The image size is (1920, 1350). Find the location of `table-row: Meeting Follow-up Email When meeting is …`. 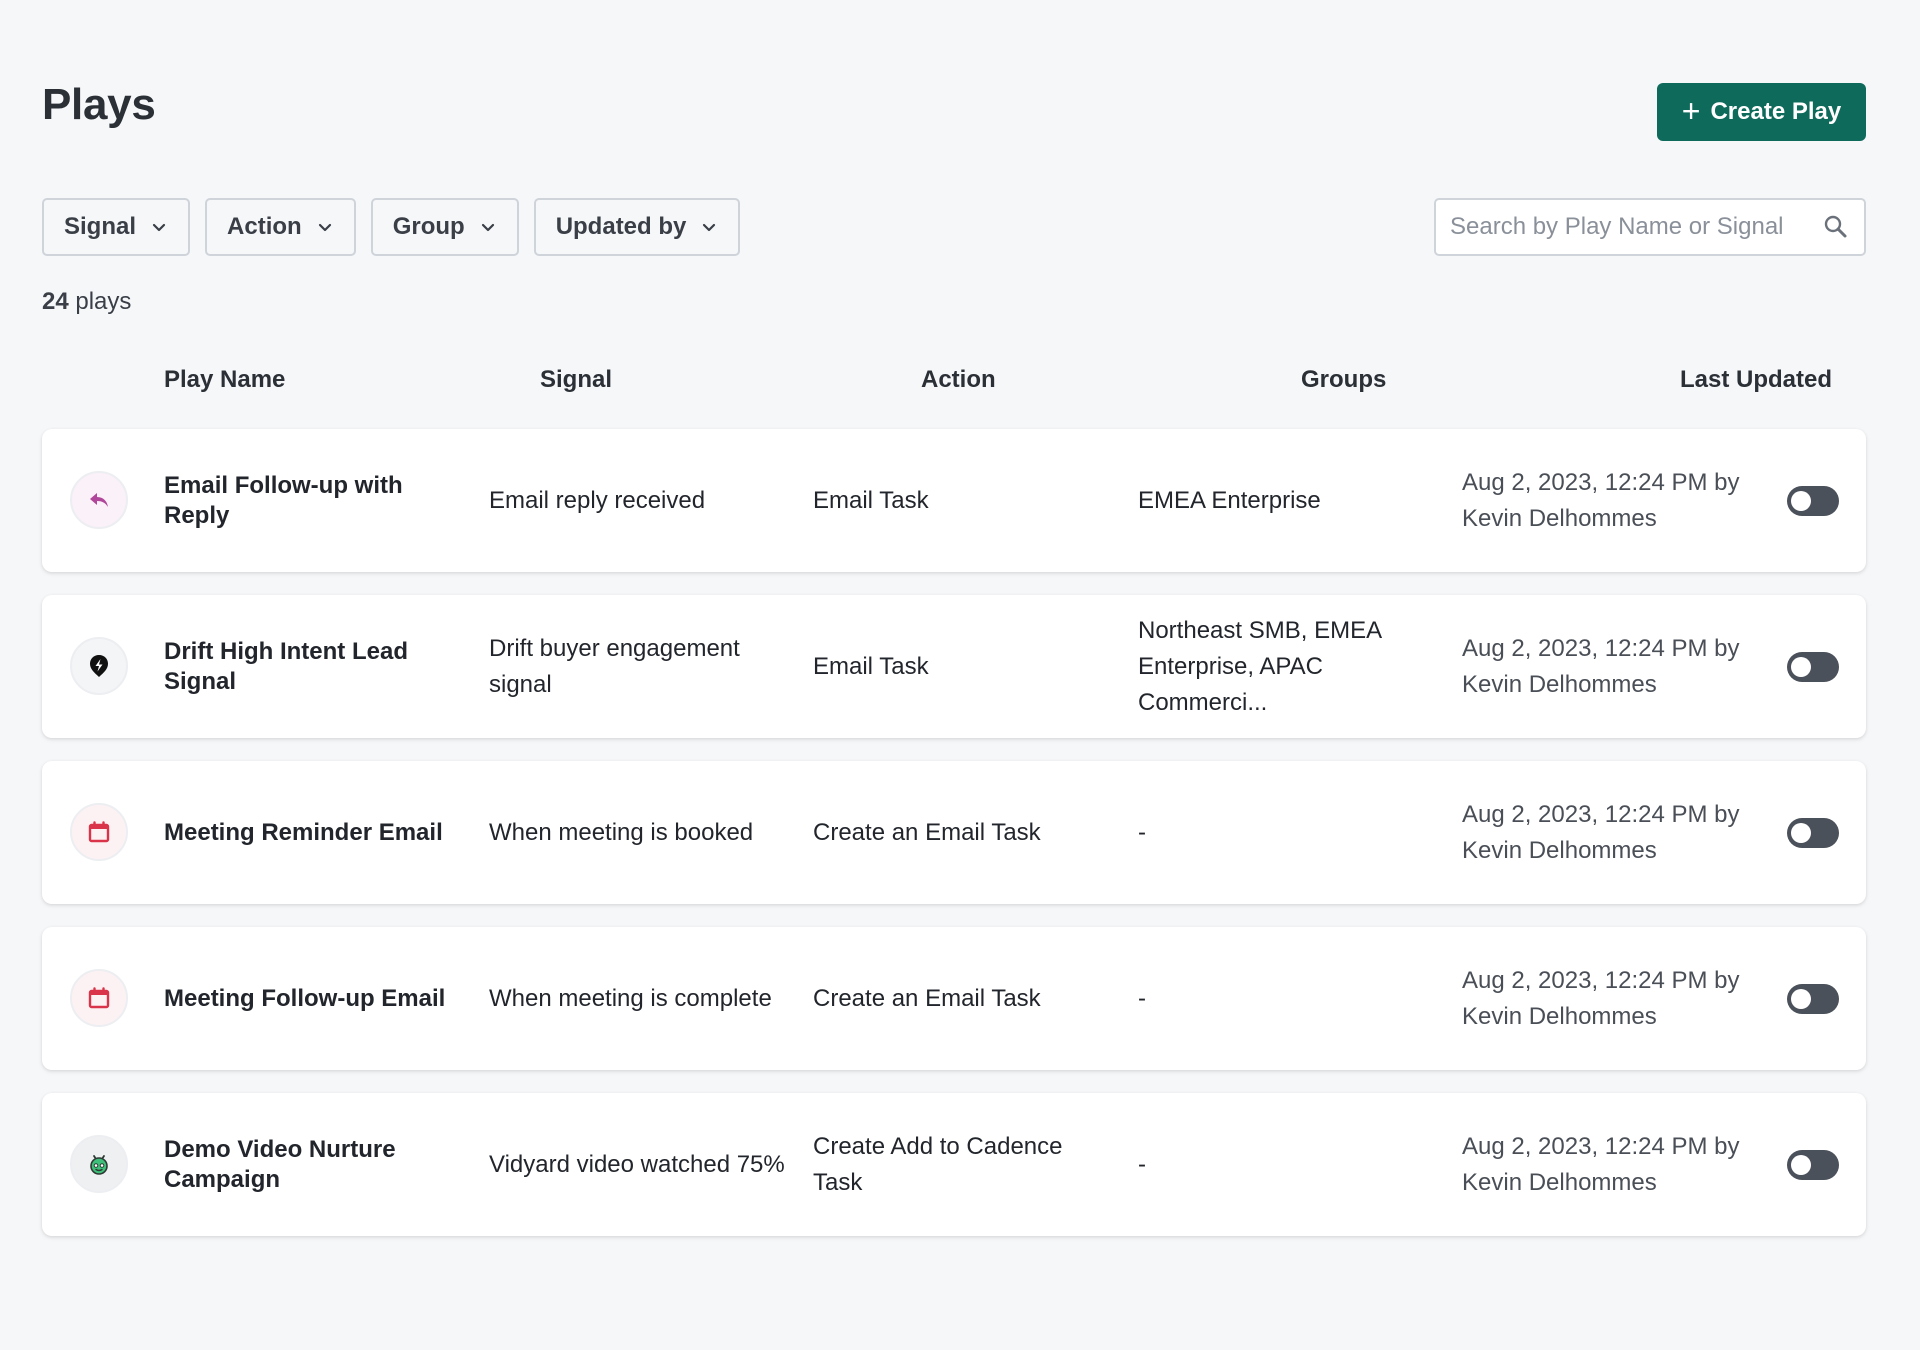

table-row: Meeting Follow-up Email When meeting is … is located at coordinates (954, 998).